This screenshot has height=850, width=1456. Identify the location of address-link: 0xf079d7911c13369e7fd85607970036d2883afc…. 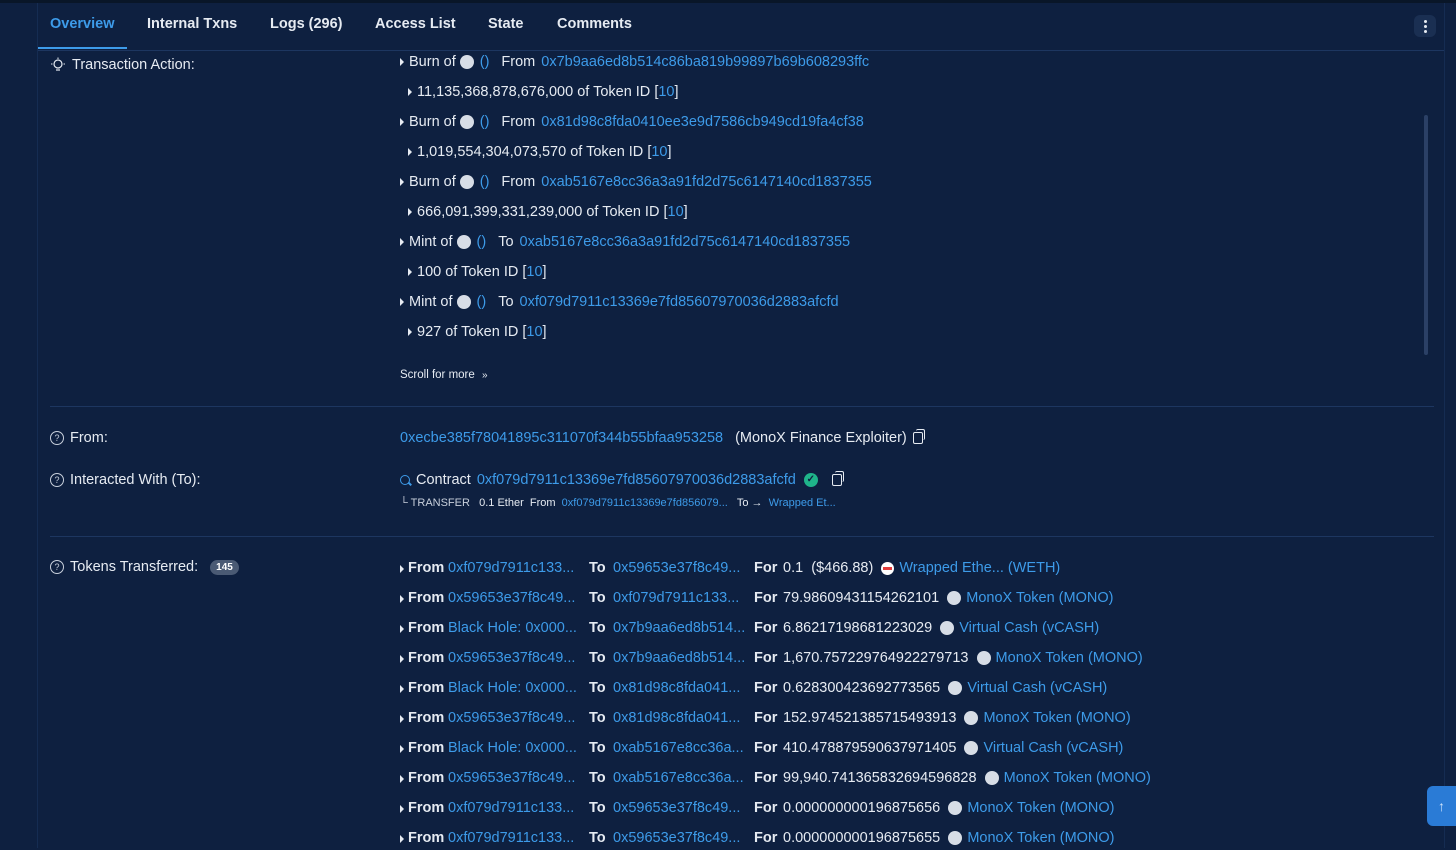
(679, 302).